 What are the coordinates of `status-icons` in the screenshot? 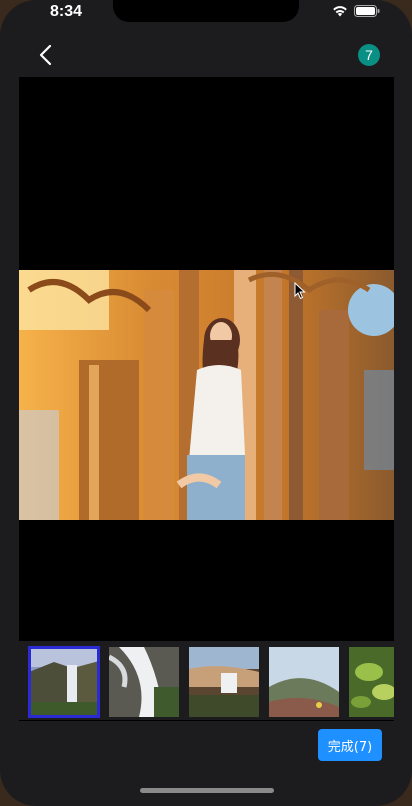 It's located at (356, 11).